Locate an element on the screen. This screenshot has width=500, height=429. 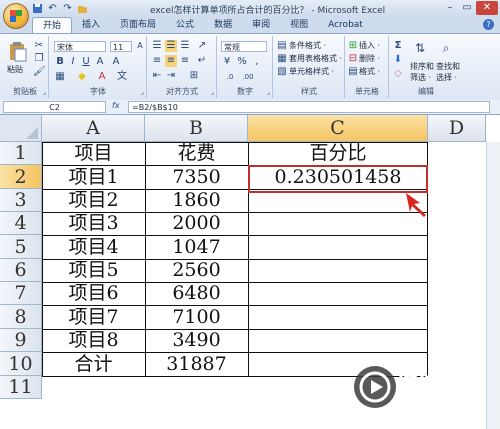
row-header-10: 10 is located at coordinates (21, 364).